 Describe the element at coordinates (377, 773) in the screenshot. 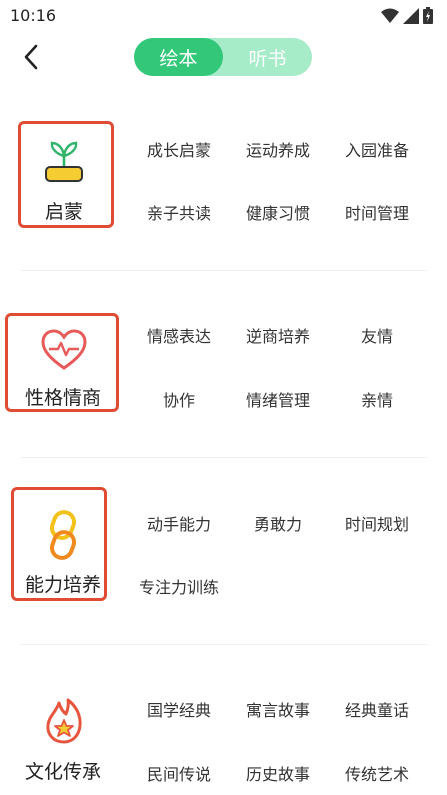

I see `subcategory-item: 传统艺术` at that location.